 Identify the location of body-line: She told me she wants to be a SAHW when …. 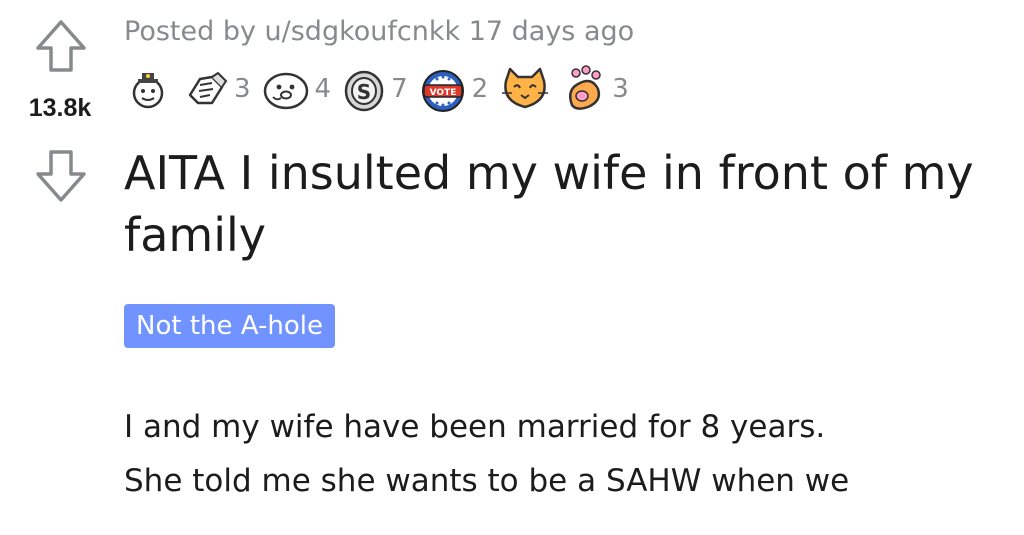
(487, 481).